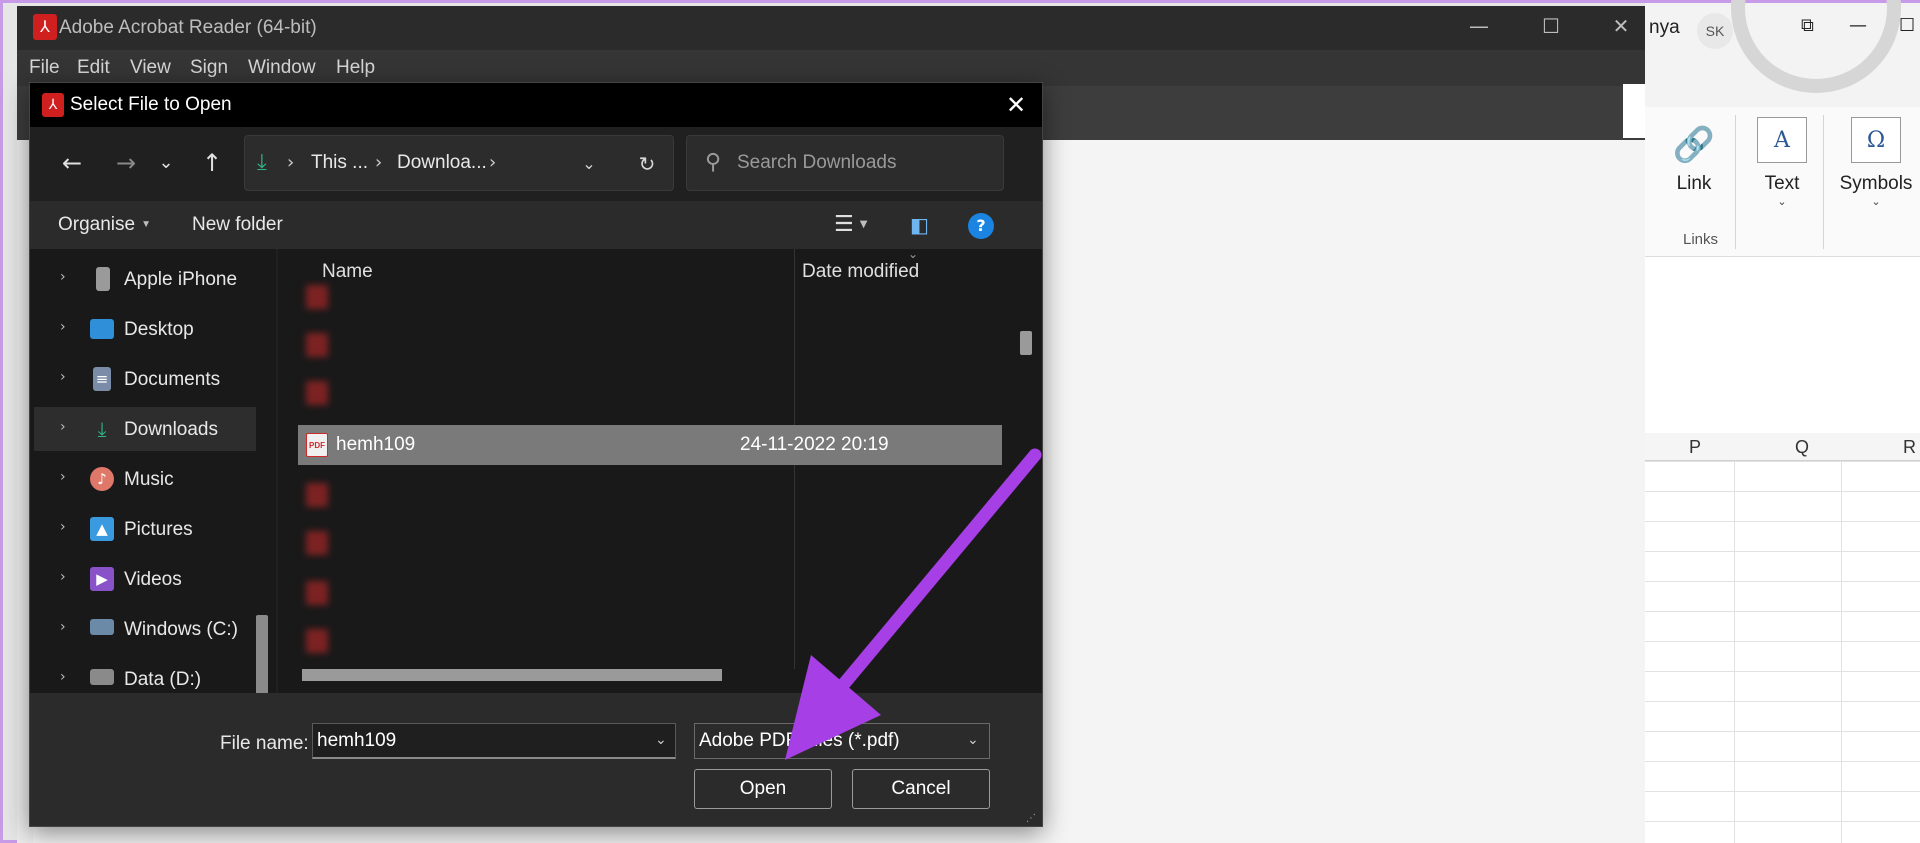 The image size is (1920, 843). I want to click on new-folder-button: New folder, so click(237, 225).